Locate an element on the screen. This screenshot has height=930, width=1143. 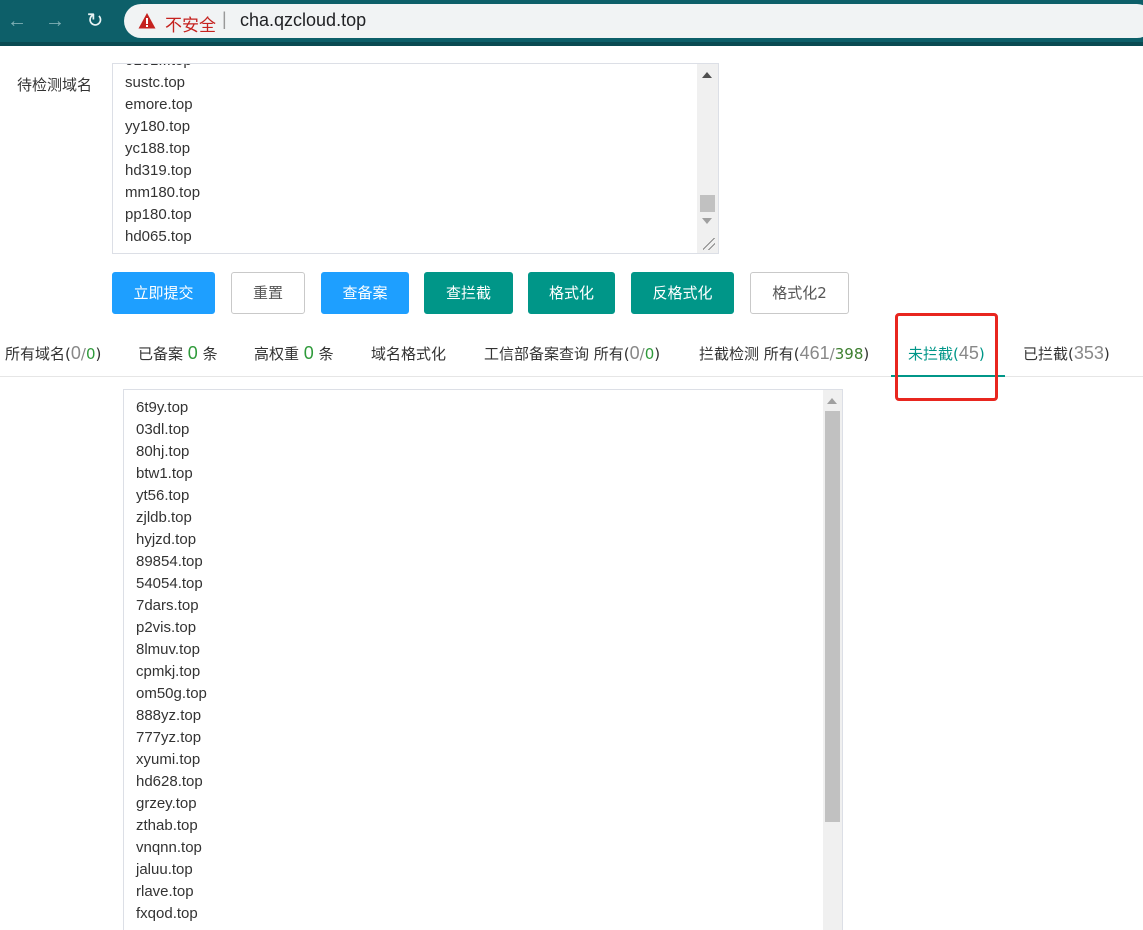
tab-blocked-close: ) is located at coordinates (1106, 354).